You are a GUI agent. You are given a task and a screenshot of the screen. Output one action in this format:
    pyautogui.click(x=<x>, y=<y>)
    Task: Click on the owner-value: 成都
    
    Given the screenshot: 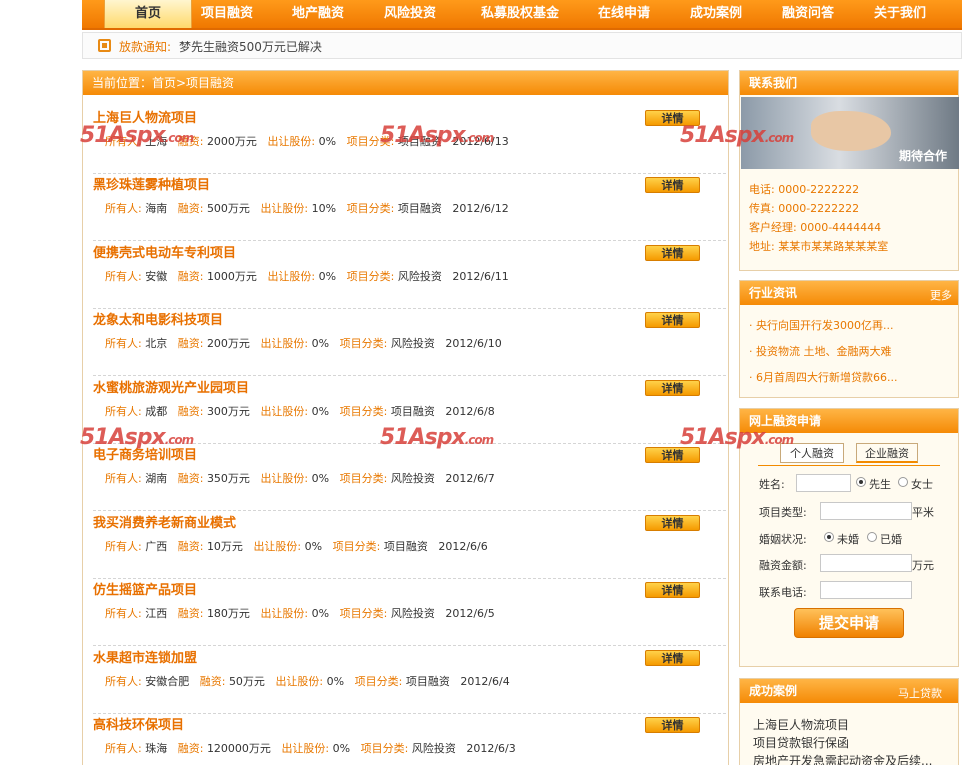 What is the action you would take?
    pyautogui.click(x=156, y=411)
    